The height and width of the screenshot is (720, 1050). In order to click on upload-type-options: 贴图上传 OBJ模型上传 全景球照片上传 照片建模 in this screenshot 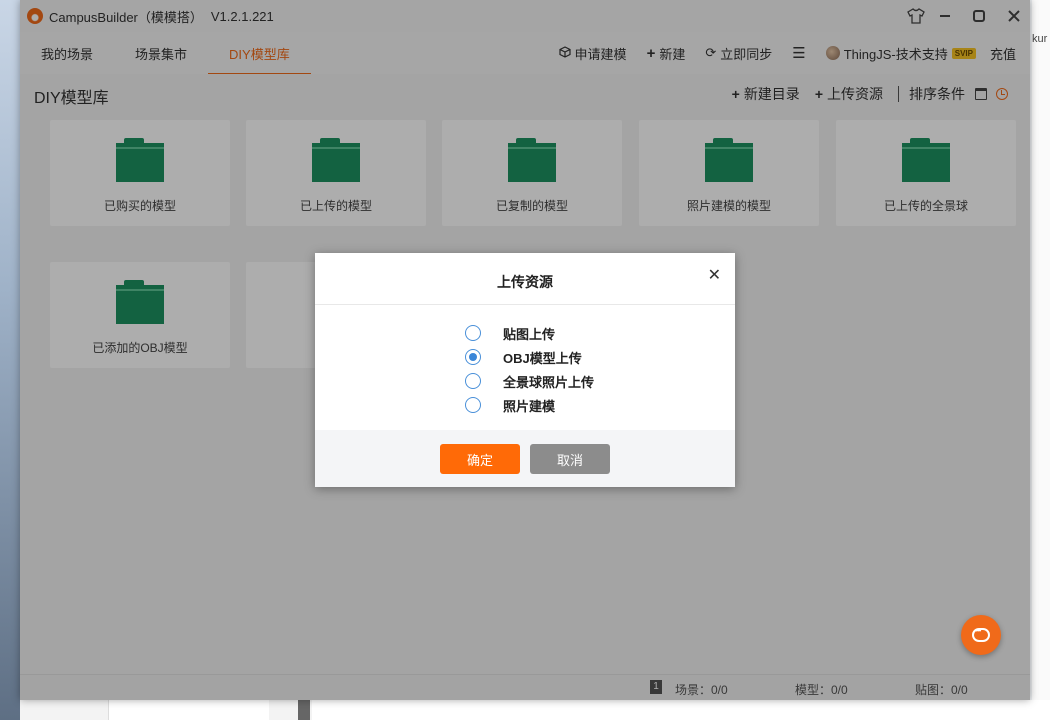, I will do `click(529, 369)`.